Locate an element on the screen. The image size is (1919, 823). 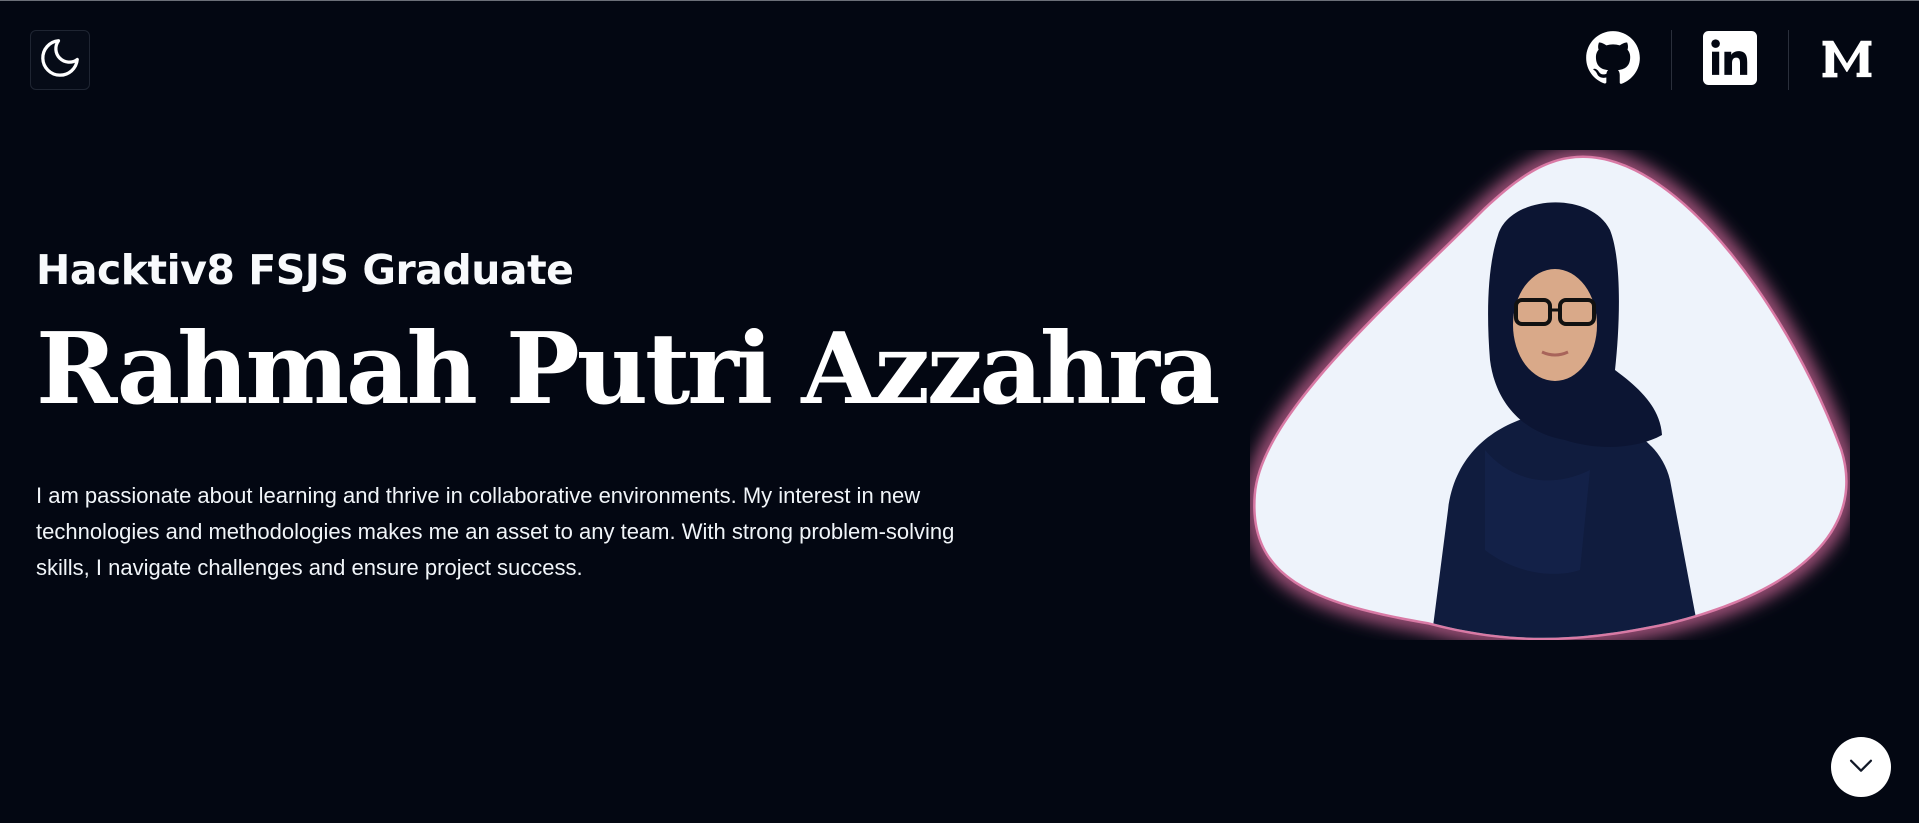
chevron-down-icon is located at coordinates (1861, 767).